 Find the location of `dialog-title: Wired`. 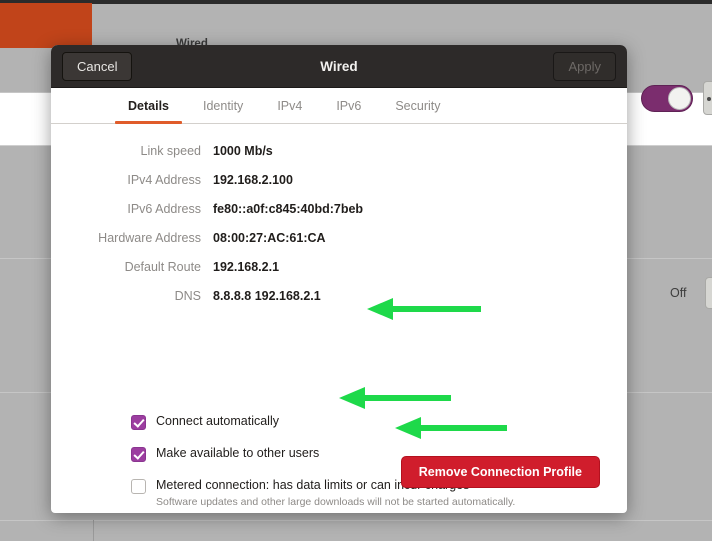

dialog-title: Wired is located at coordinates (339, 66).